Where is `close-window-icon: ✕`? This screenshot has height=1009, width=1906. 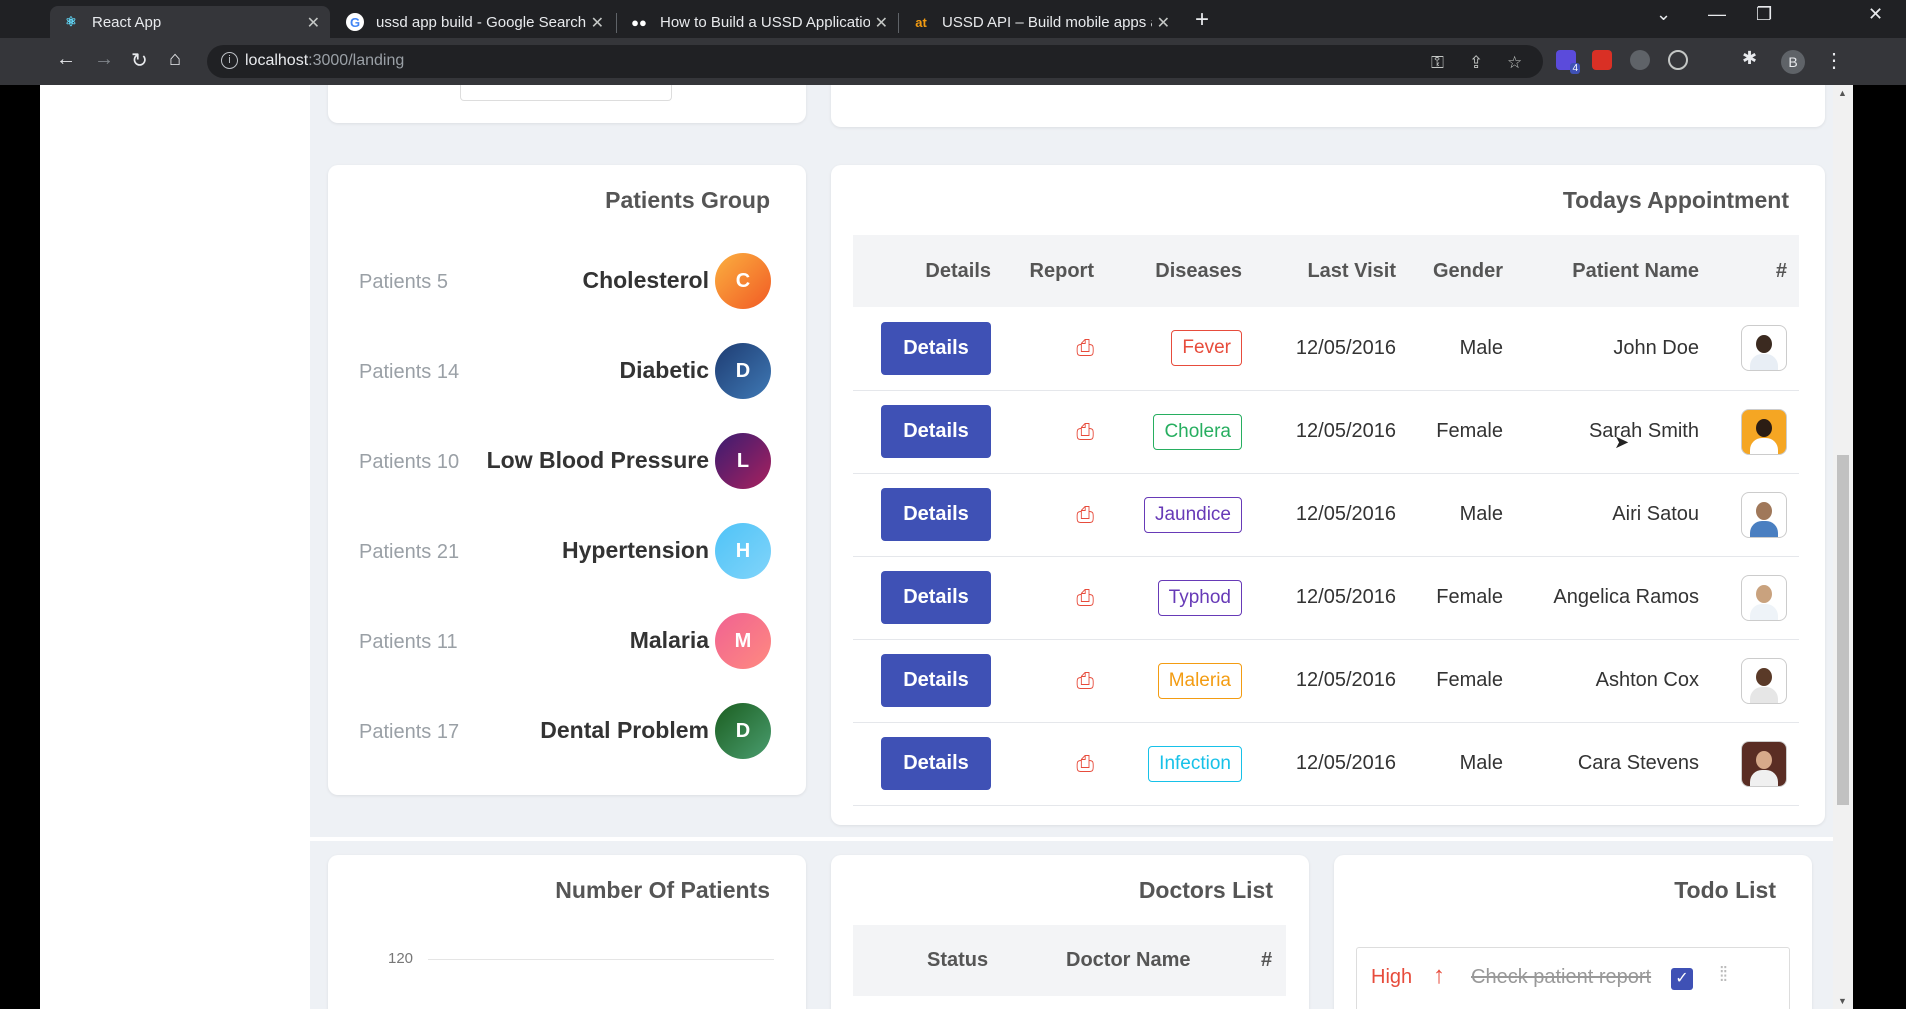
close-window-icon: ✕ is located at coordinates (1875, 14).